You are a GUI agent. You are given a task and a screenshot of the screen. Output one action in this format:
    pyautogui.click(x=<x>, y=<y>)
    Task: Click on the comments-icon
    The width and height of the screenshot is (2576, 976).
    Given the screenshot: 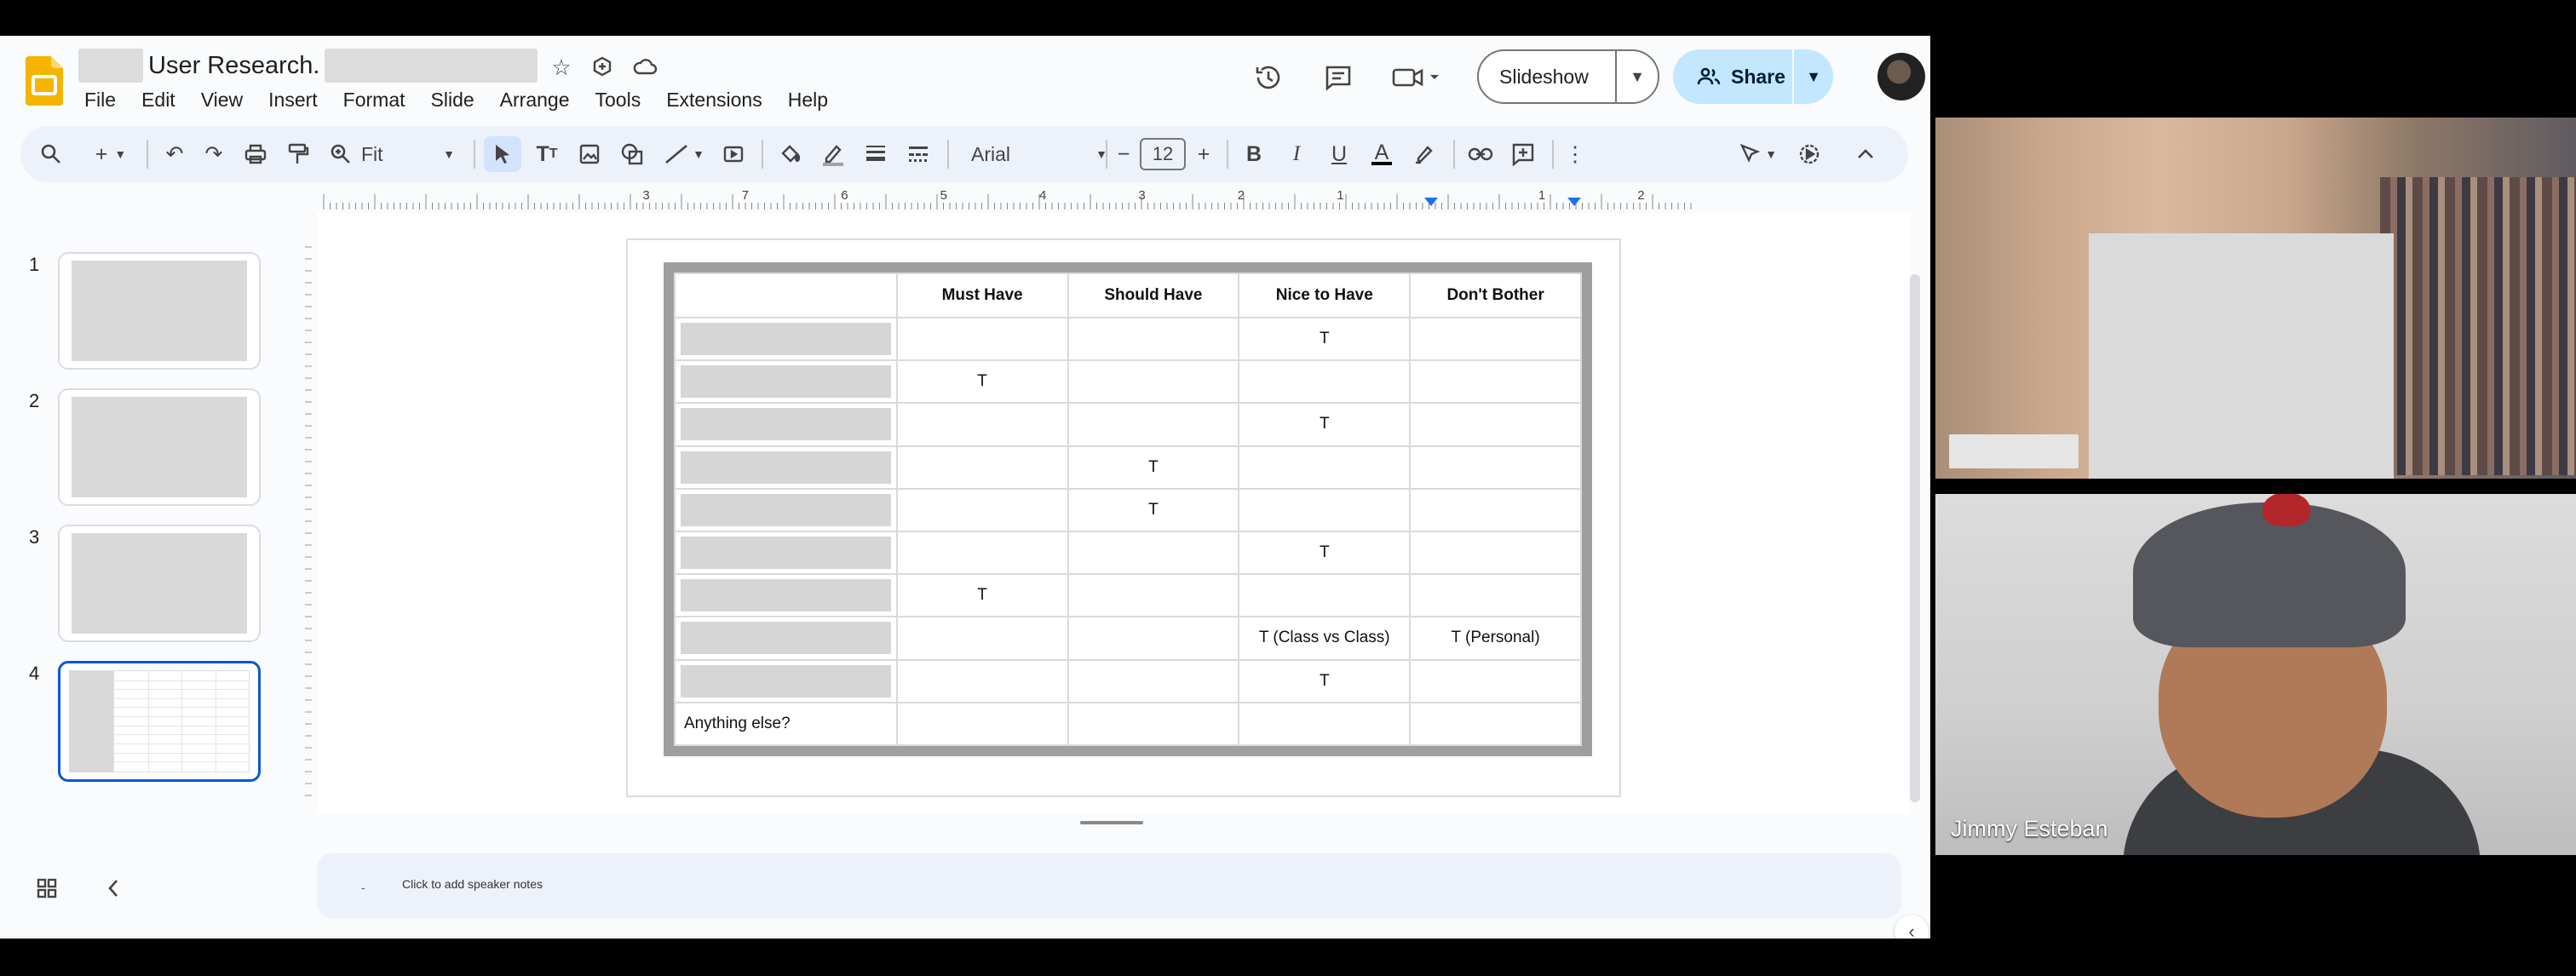 What is the action you would take?
    pyautogui.click(x=1338, y=77)
    